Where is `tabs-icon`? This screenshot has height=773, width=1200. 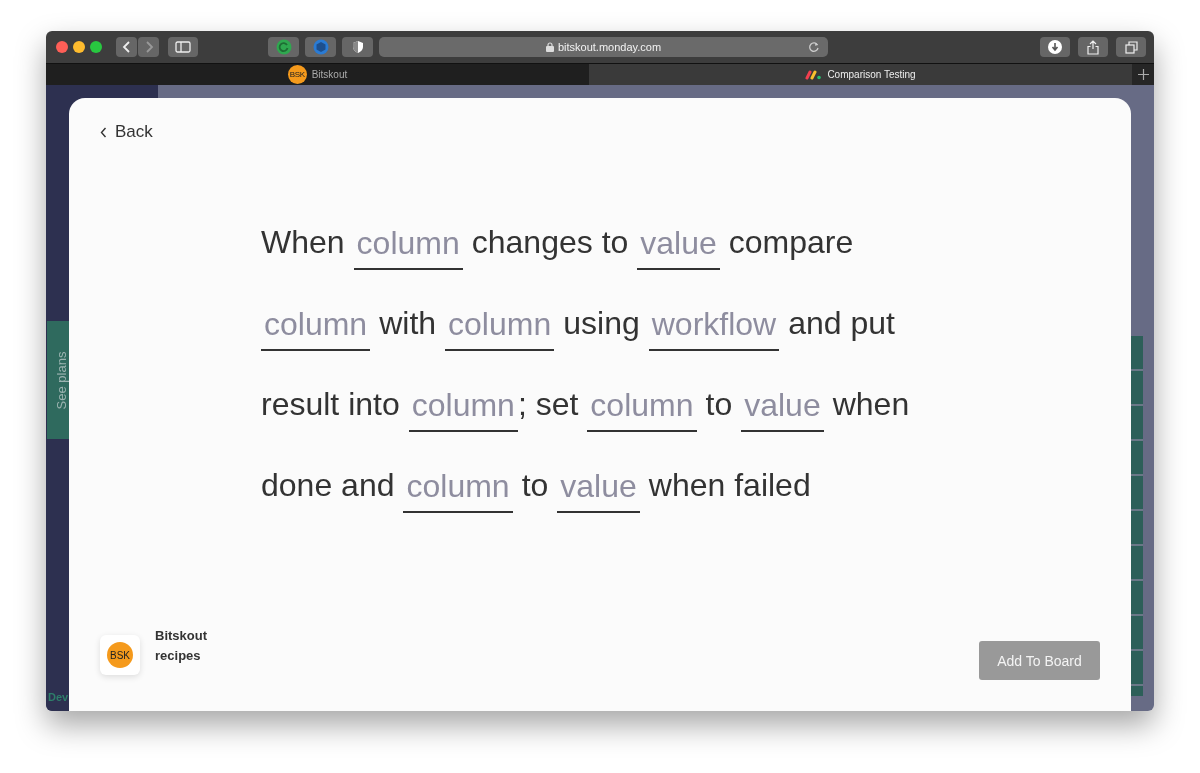
tabs-icon is located at coordinates (1131, 47).